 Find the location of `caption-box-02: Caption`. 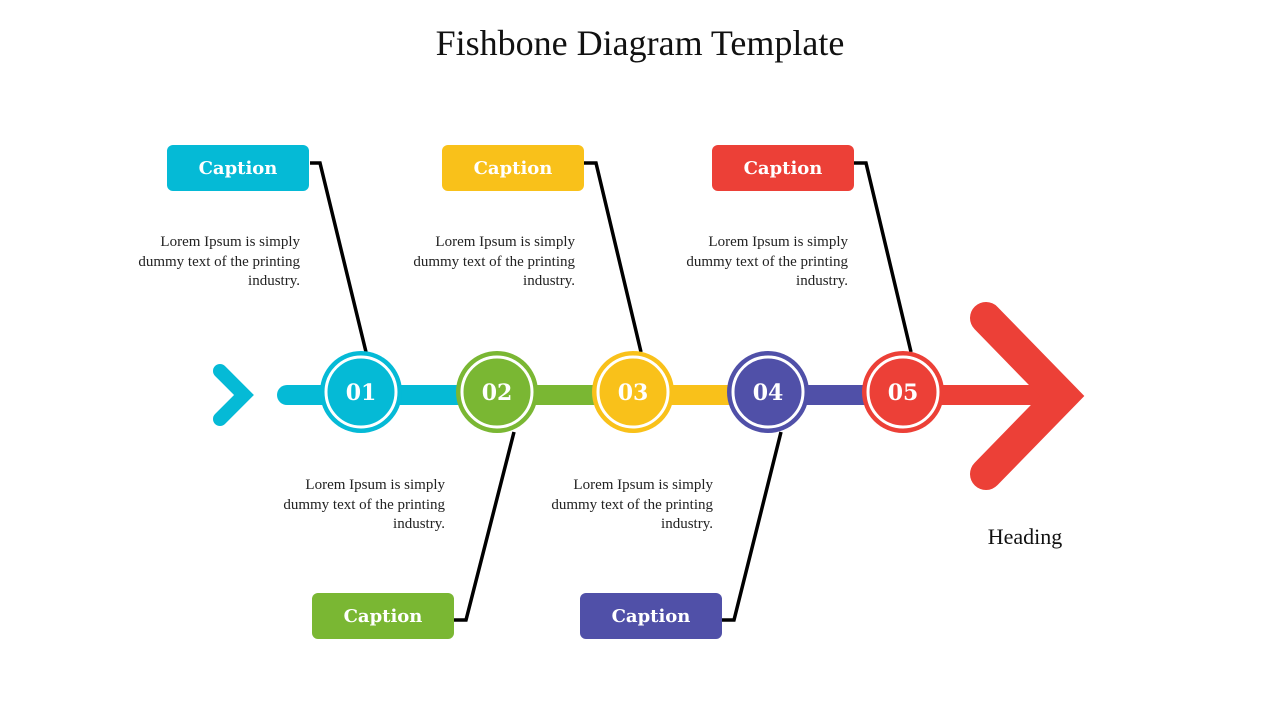

caption-box-02: Caption is located at coordinates (383, 616).